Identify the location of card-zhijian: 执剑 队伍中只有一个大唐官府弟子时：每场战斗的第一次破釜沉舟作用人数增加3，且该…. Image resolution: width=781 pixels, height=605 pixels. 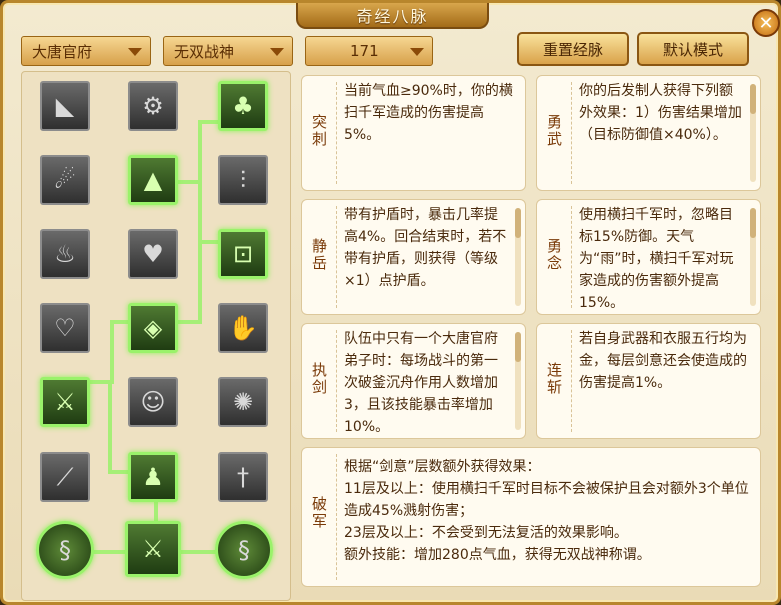
(413, 381).